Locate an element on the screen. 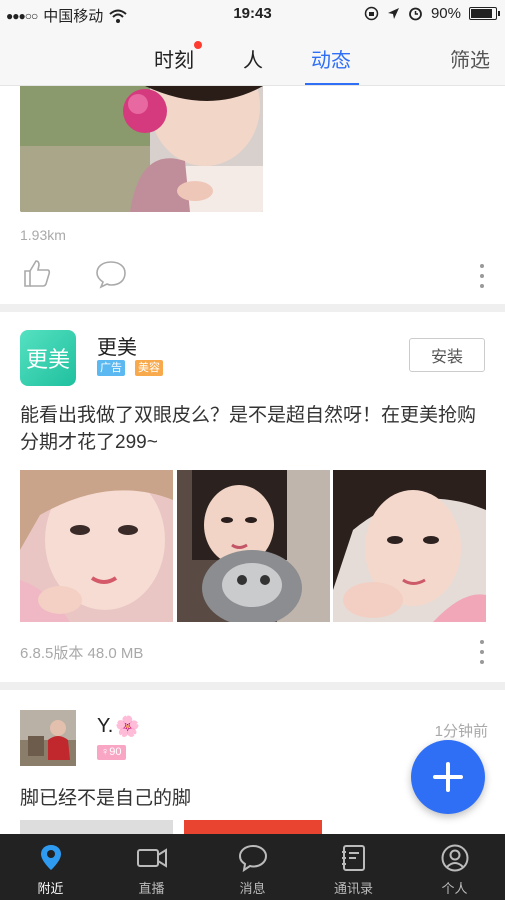  battery-icon is located at coordinates (484, 13).